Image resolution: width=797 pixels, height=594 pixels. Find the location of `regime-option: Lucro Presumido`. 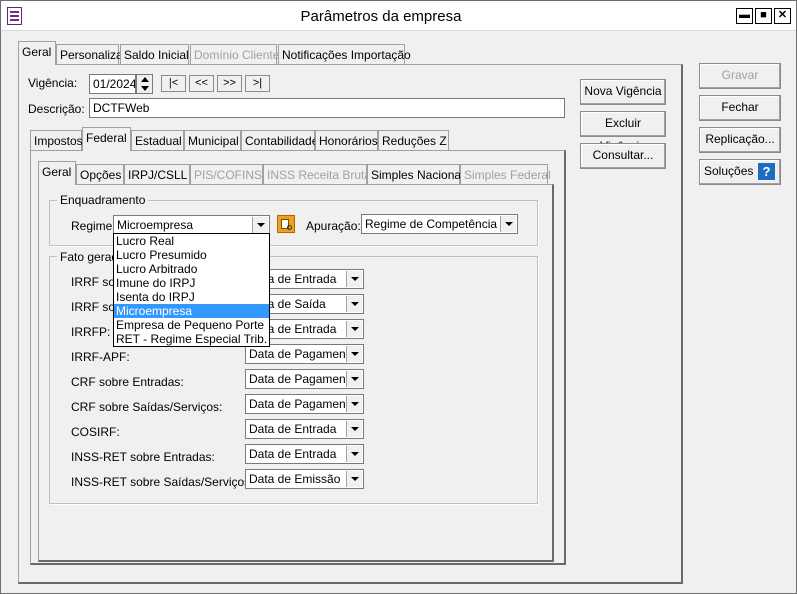

regime-option: Lucro Presumido is located at coordinates (191, 255).